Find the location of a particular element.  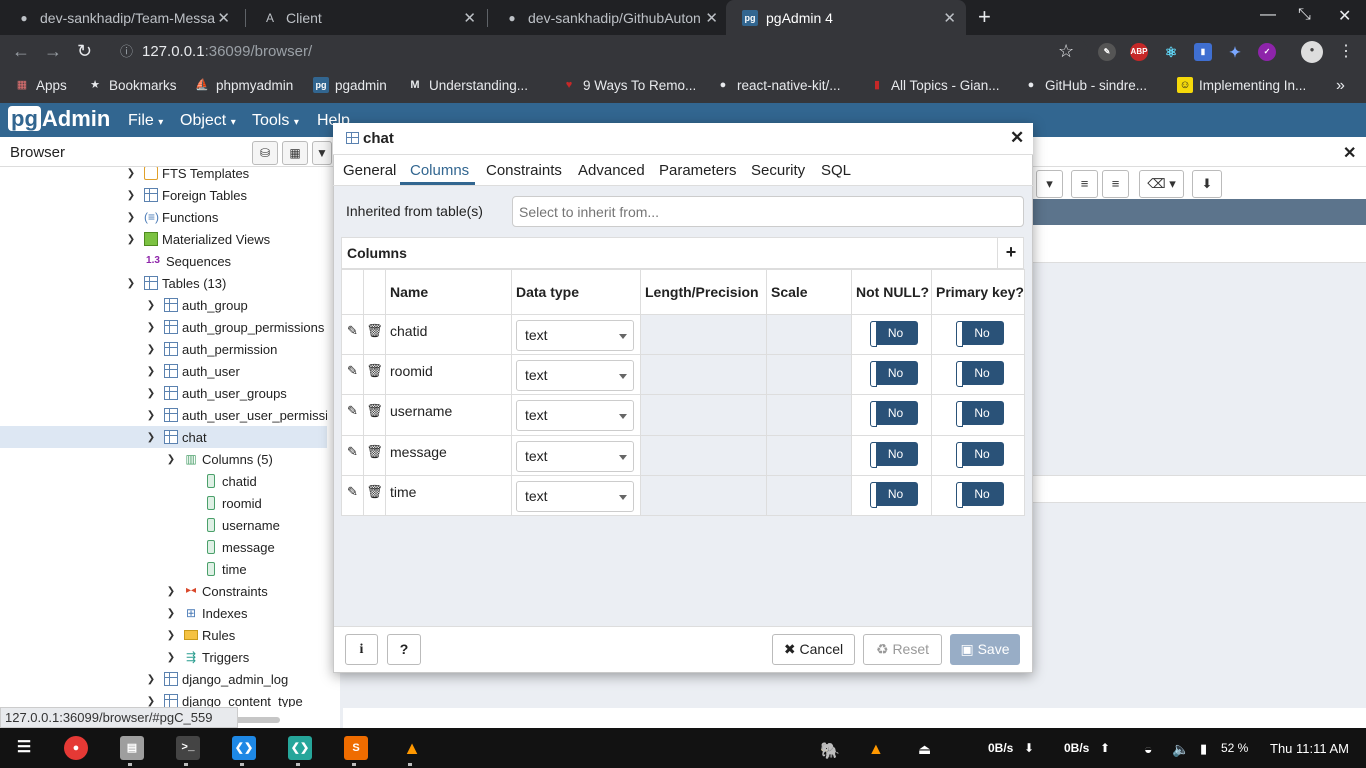

dropdown-button: ▾ is located at coordinates (1049, 184).